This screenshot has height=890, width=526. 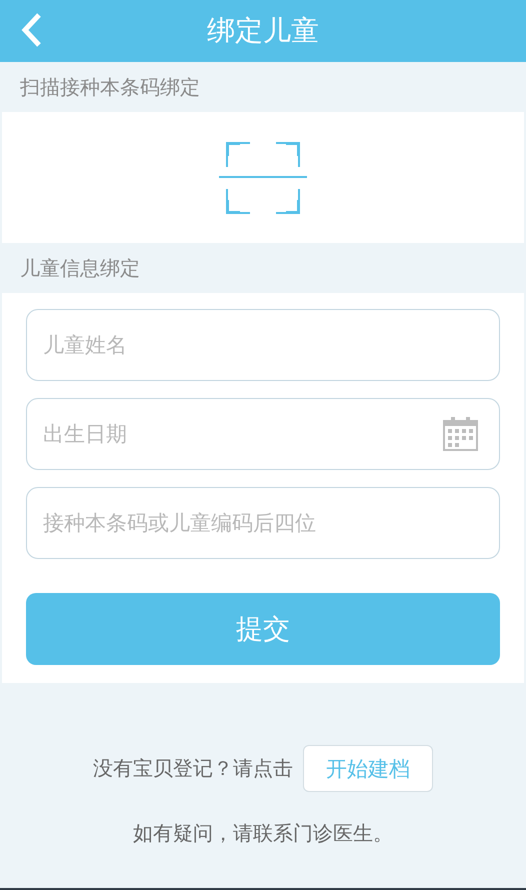 I want to click on page-title: 绑定儿童, so click(x=263, y=31).